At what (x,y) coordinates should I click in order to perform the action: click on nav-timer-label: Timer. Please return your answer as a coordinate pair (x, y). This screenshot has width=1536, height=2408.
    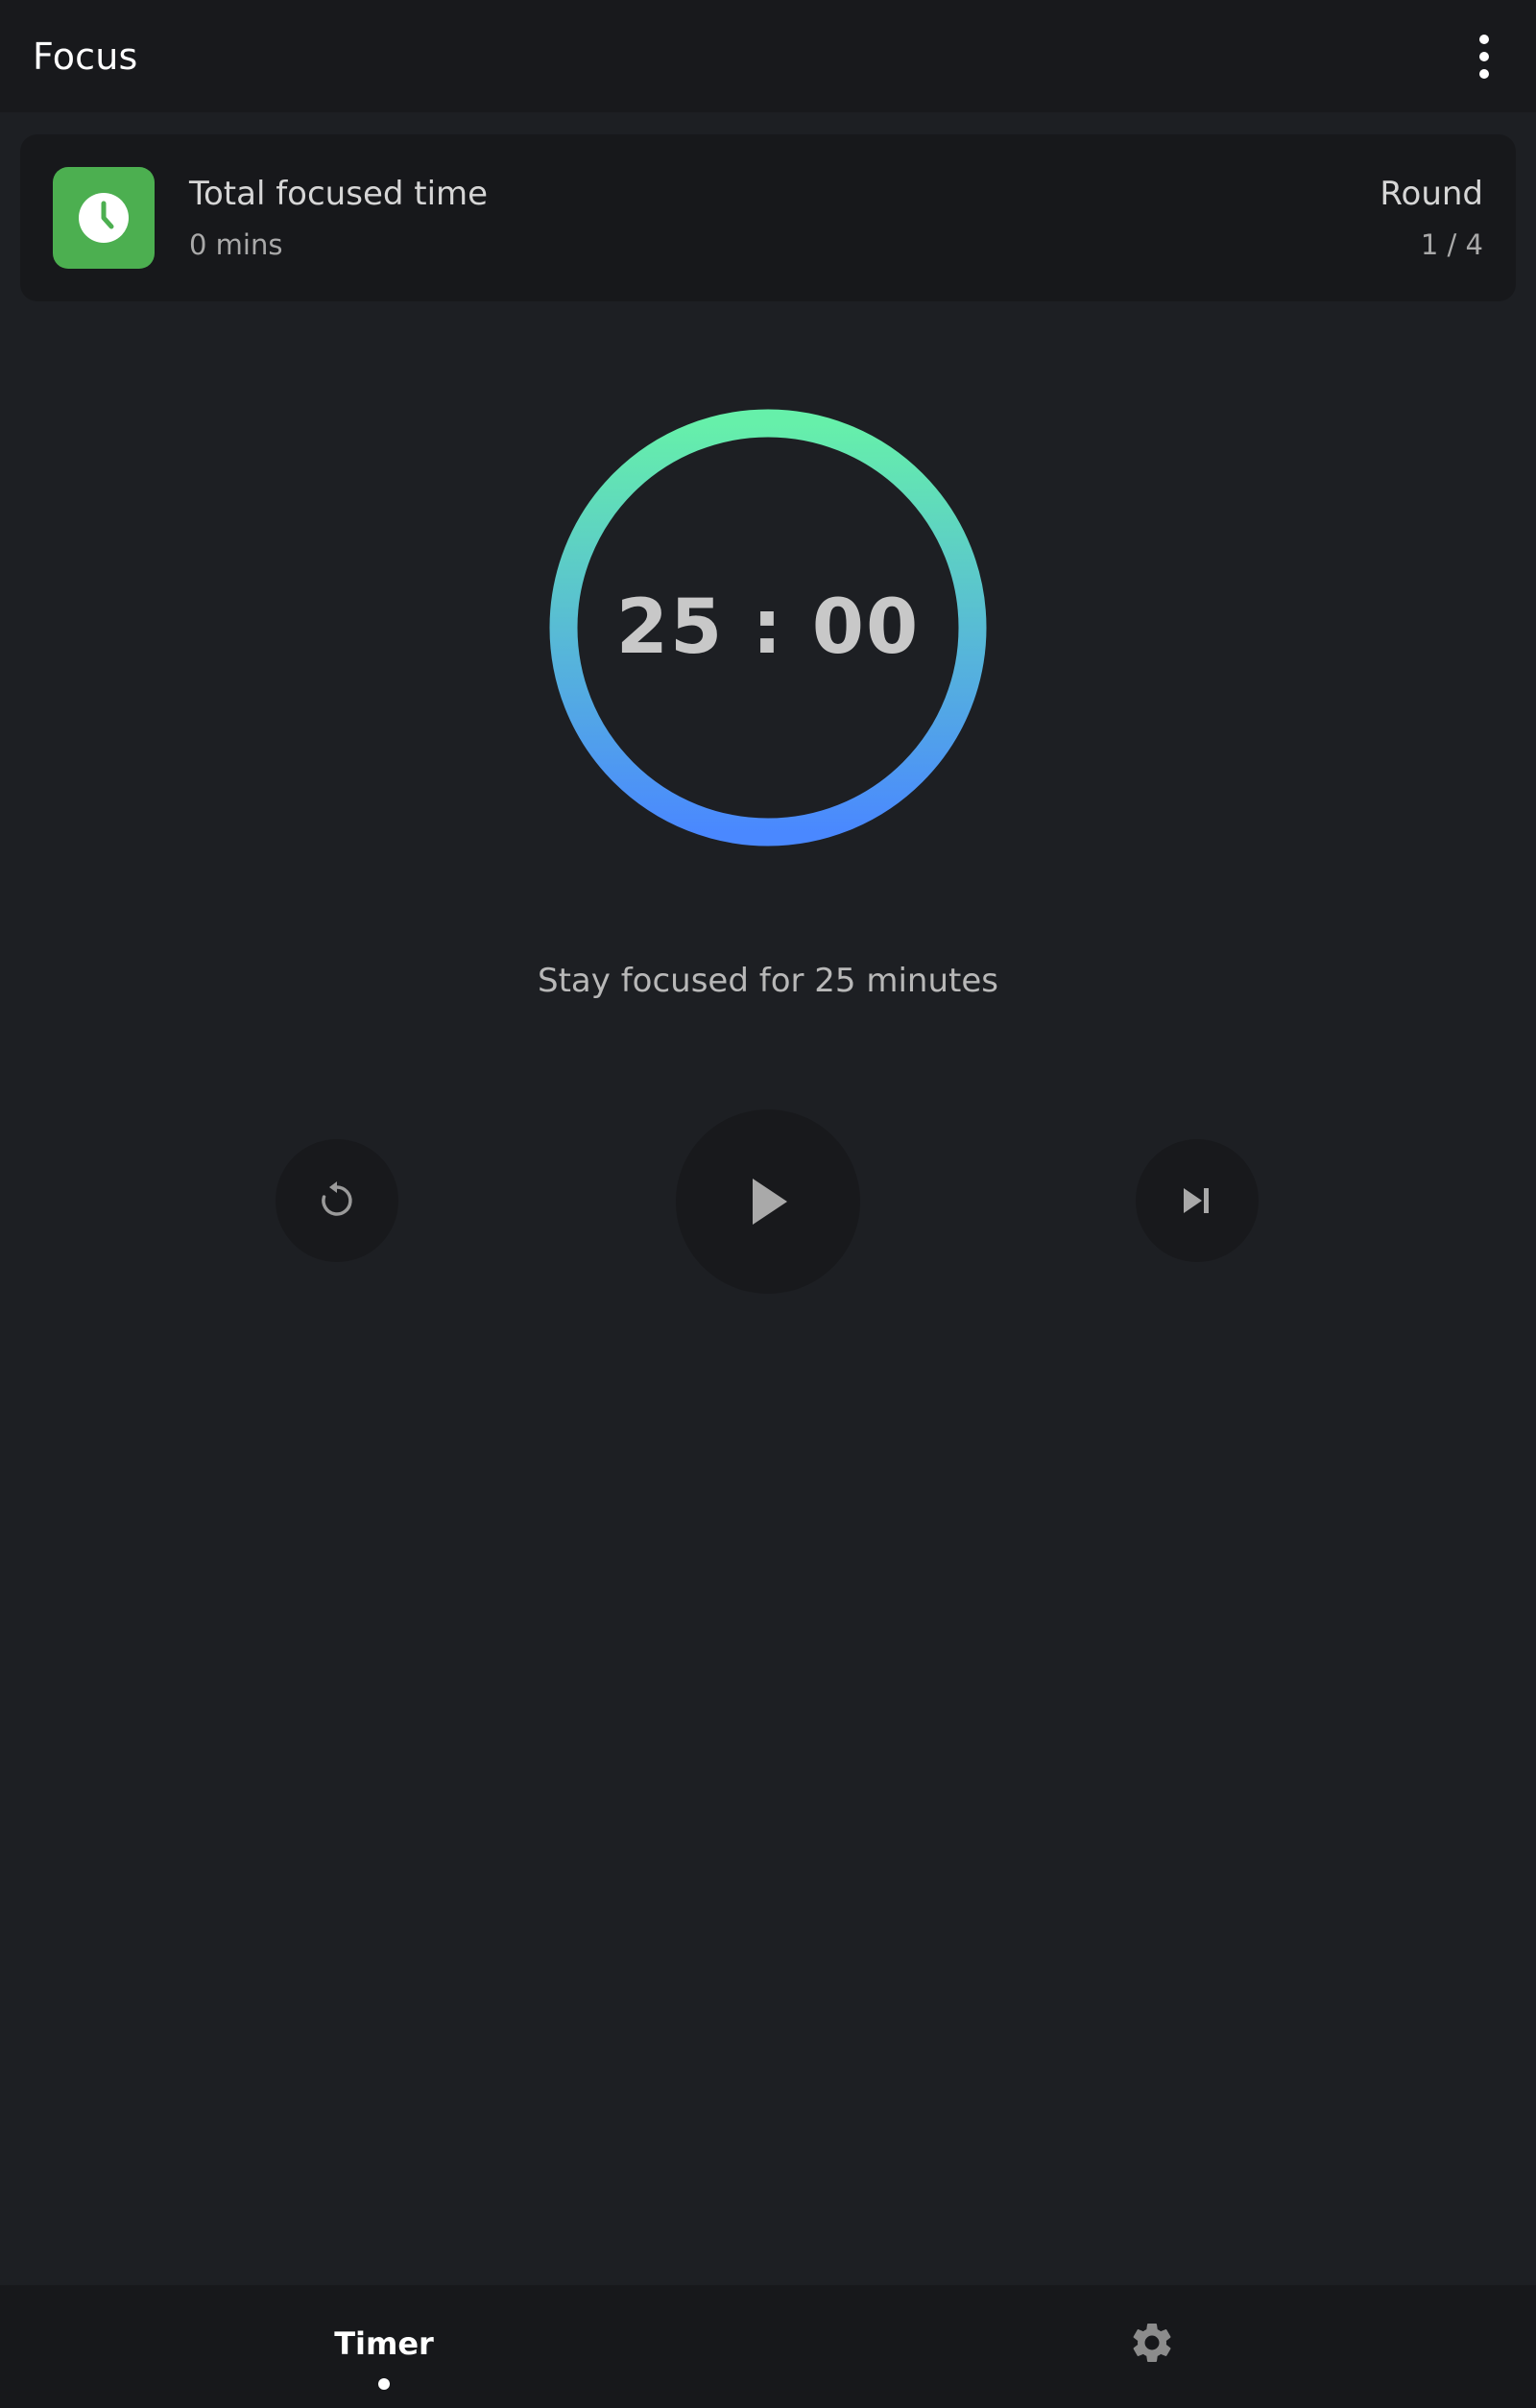
    Looking at the image, I should click on (384, 2343).